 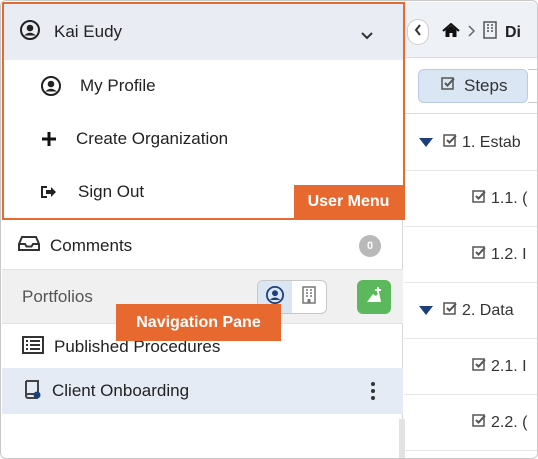 What do you see at coordinates (370, 246) in the screenshot?
I see `comments-count-badge: 0` at bounding box center [370, 246].